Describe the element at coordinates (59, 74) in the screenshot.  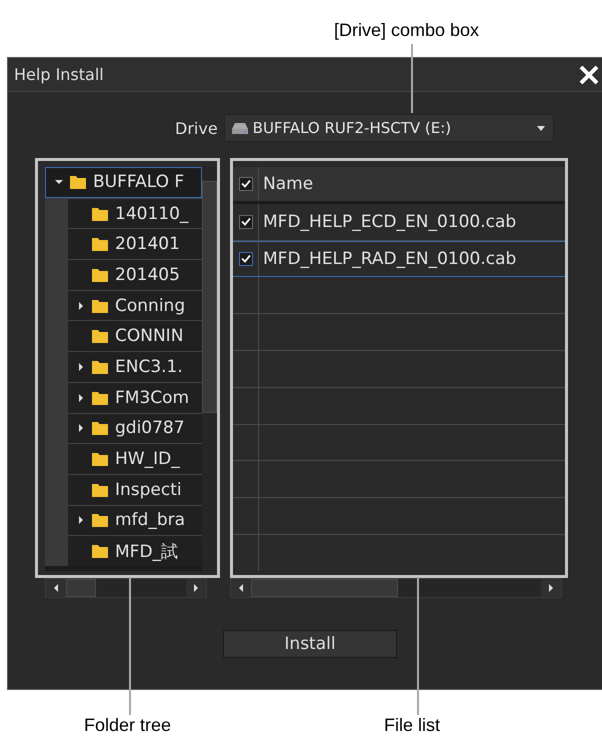
I see `window-title: Help Install` at that location.